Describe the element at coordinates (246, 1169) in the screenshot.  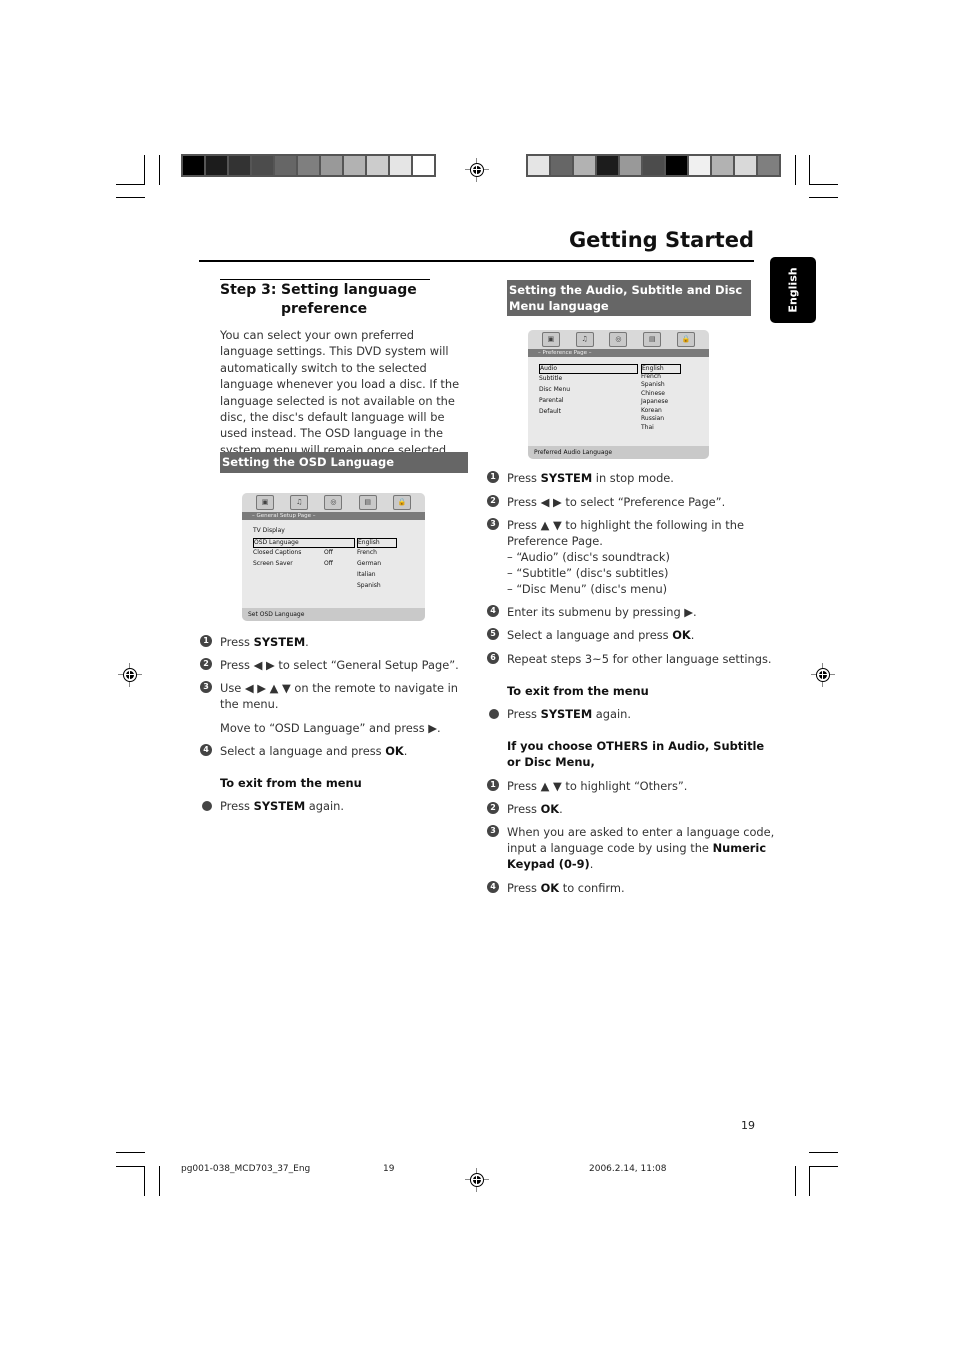
I see `slug-filename: pg001-038_MCD703_37_Eng` at that location.